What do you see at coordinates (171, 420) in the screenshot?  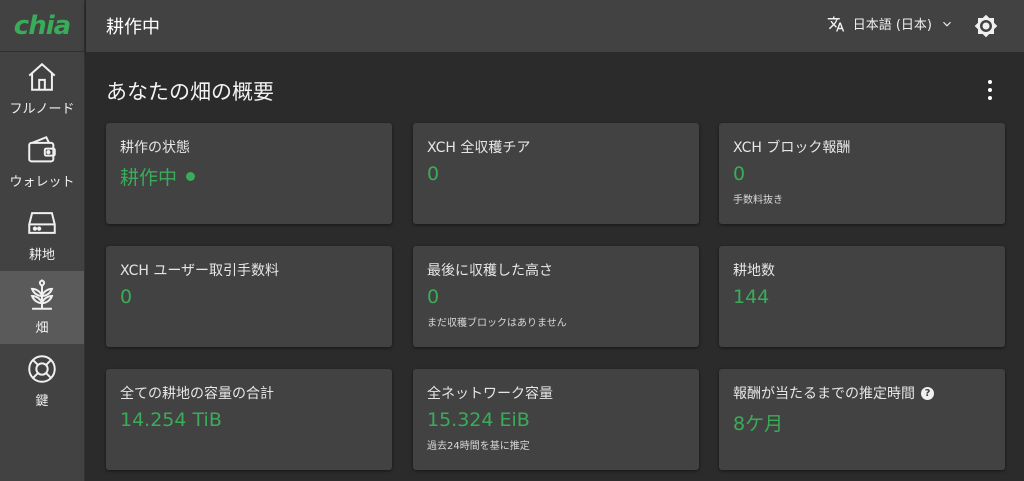 I see `card-value: 14.254 TiB` at bounding box center [171, 420].